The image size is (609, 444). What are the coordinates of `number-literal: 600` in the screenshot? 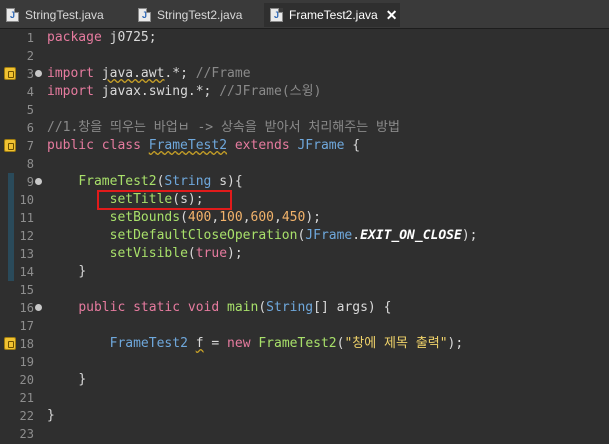 It's located at (262, 217).